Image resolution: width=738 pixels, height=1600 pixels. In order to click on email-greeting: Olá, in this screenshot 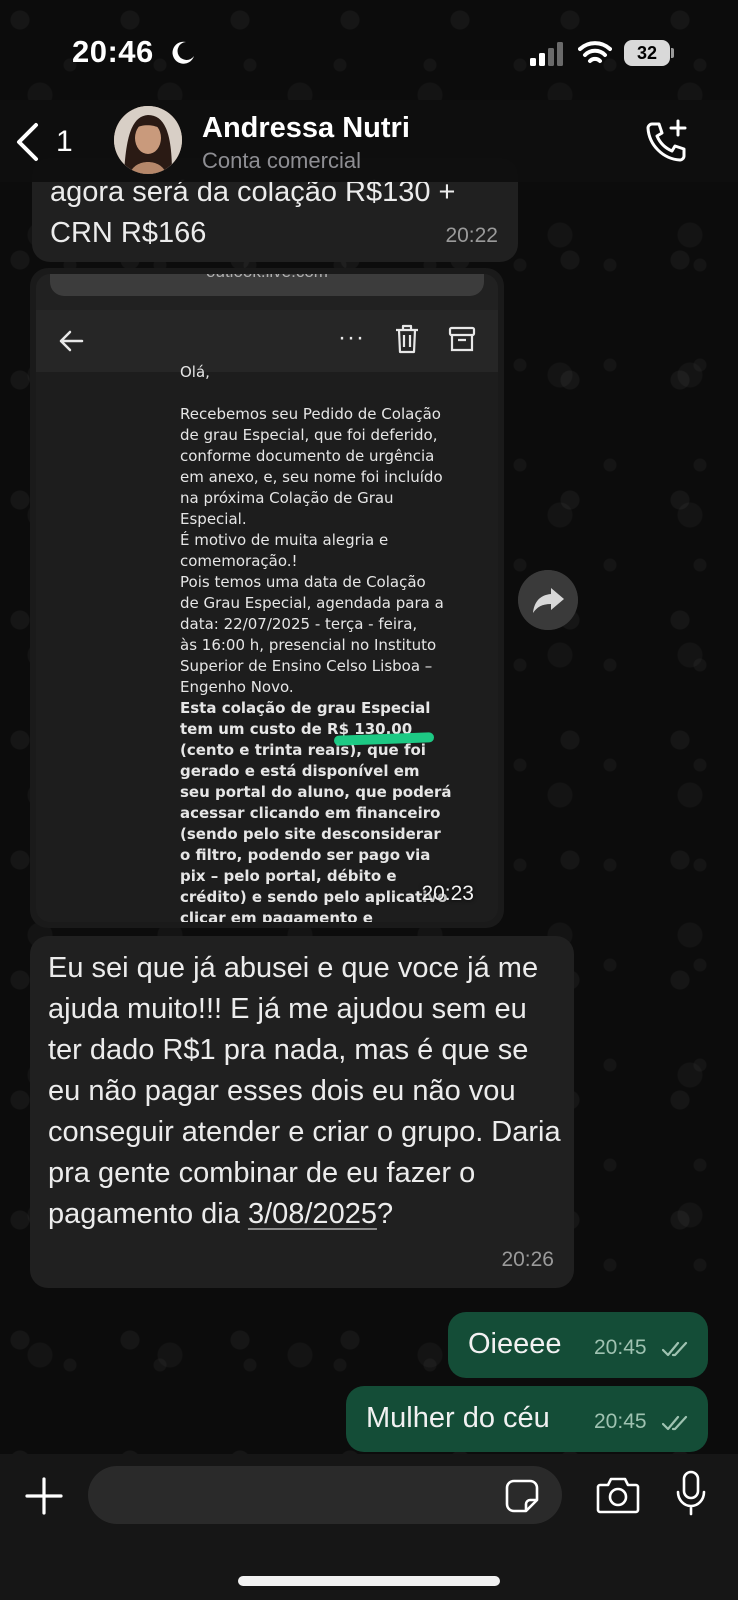, I will do `click(195, 372)`.